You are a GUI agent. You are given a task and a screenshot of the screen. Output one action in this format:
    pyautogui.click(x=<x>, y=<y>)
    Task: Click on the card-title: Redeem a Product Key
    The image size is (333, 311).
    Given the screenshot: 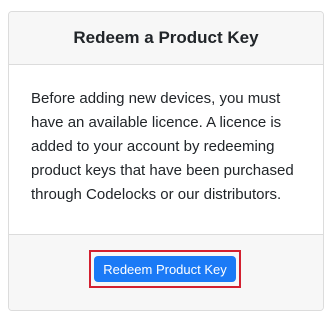 What is the action you would take?
    pyautogui.click(x=166, y=37)
    